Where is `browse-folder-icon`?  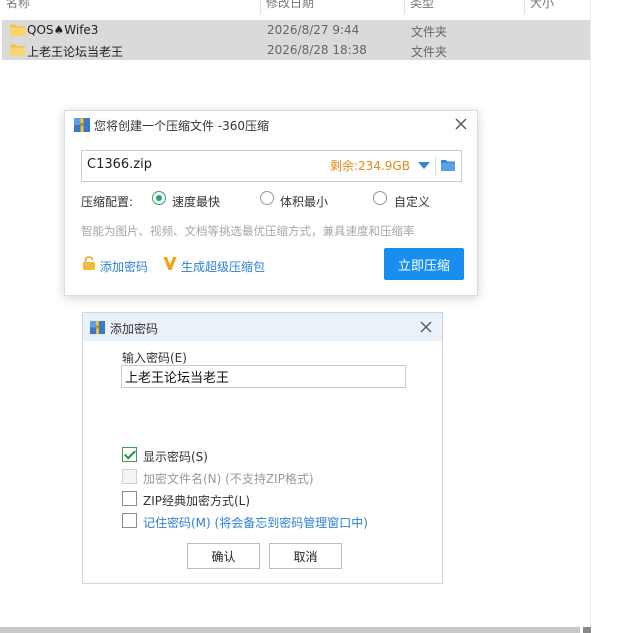 browse-folder-icon is located at coordinates (448, 165).